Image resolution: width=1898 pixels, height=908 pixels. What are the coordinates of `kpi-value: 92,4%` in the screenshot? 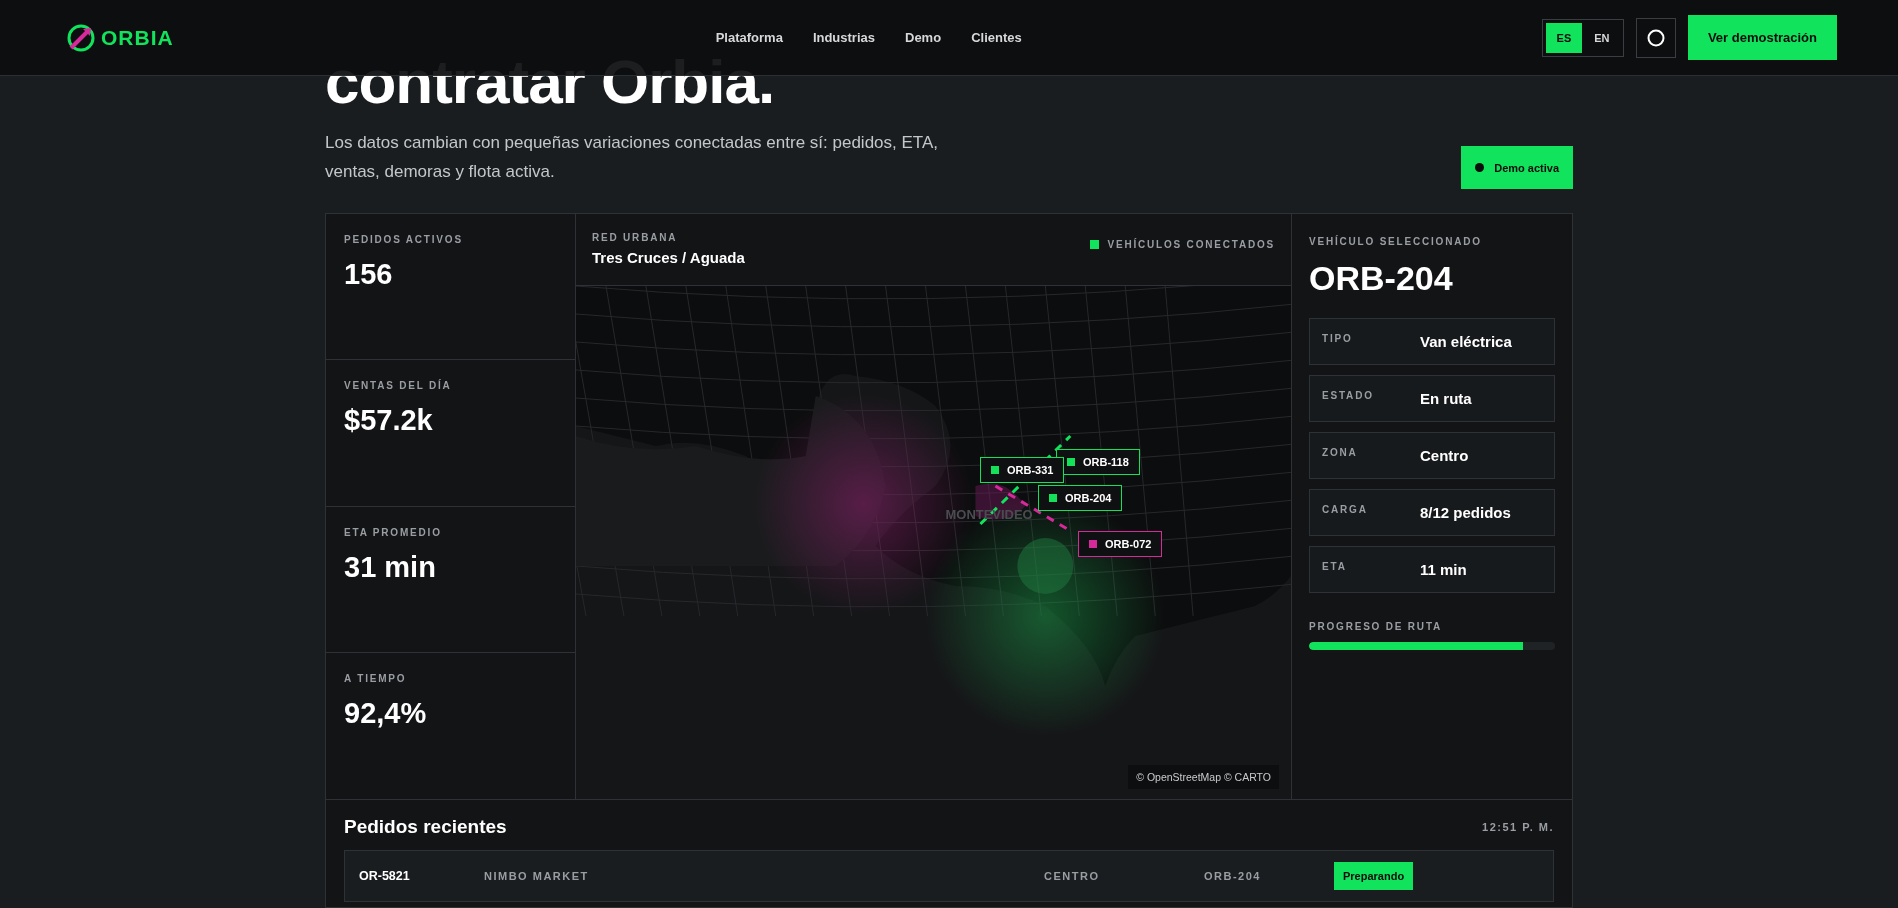 It's located at (386, 713).